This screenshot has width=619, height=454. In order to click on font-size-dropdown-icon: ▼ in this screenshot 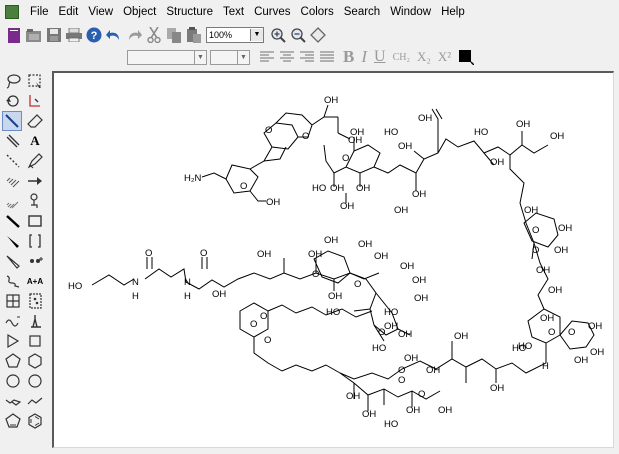, I will do `click(243, 57)`.